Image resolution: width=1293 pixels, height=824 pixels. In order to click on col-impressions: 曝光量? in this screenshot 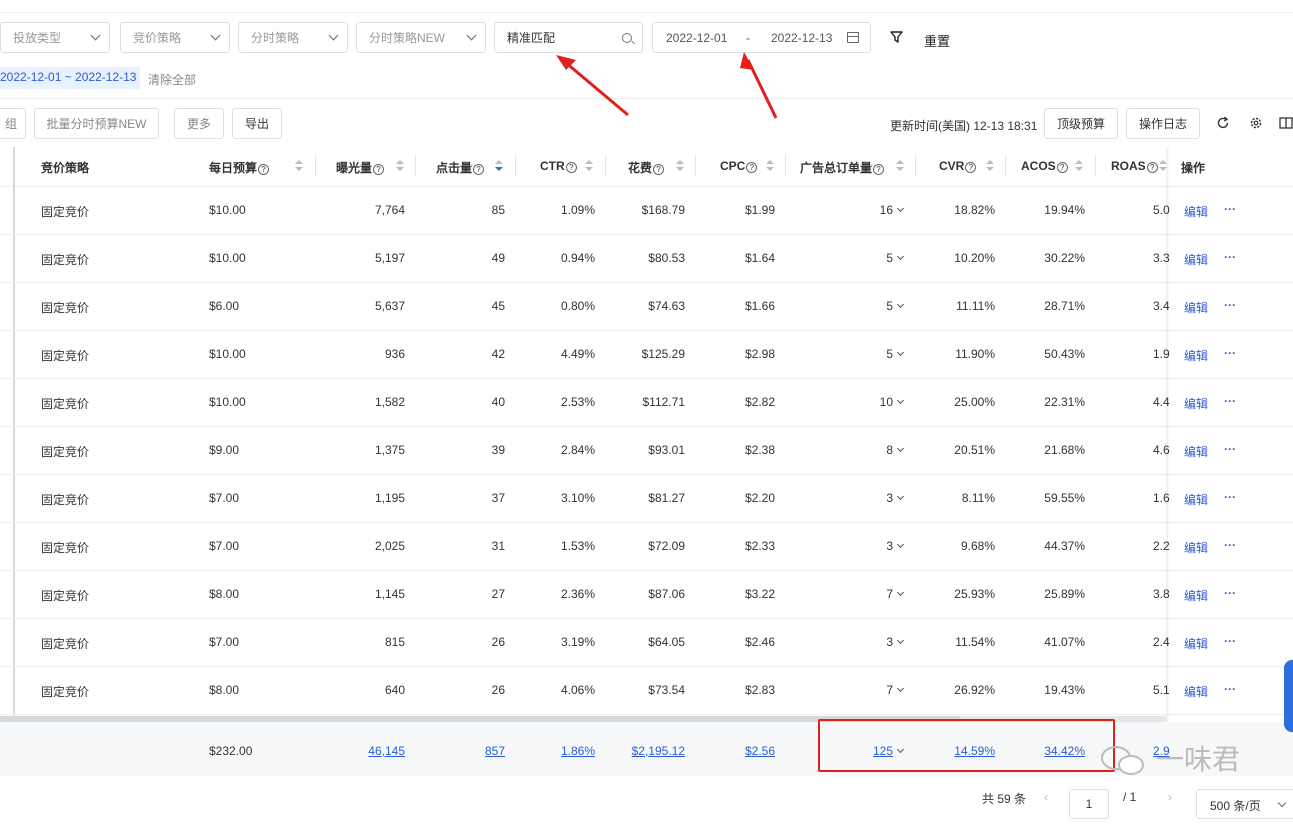, I will do `click(360, 167)`.